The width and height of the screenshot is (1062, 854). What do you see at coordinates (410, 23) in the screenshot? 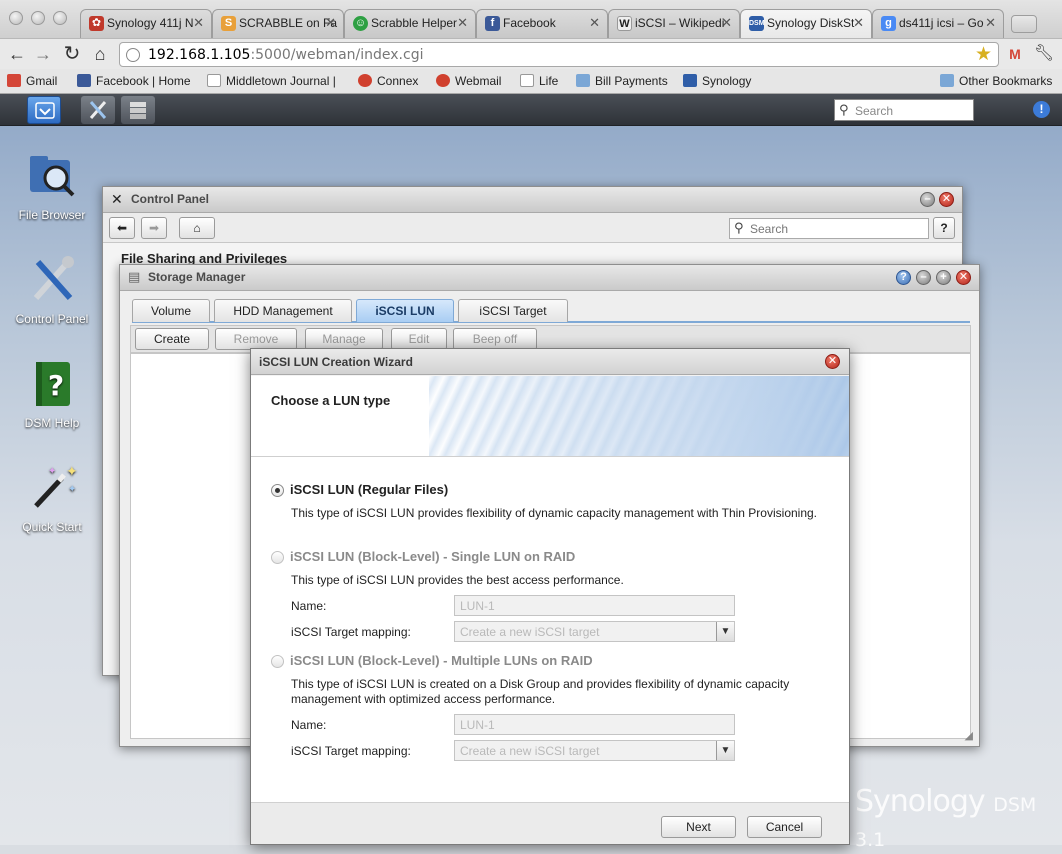
I see `browser-tab: ☺ Scrabble Helper ✕` at bounding box center [410, 23].